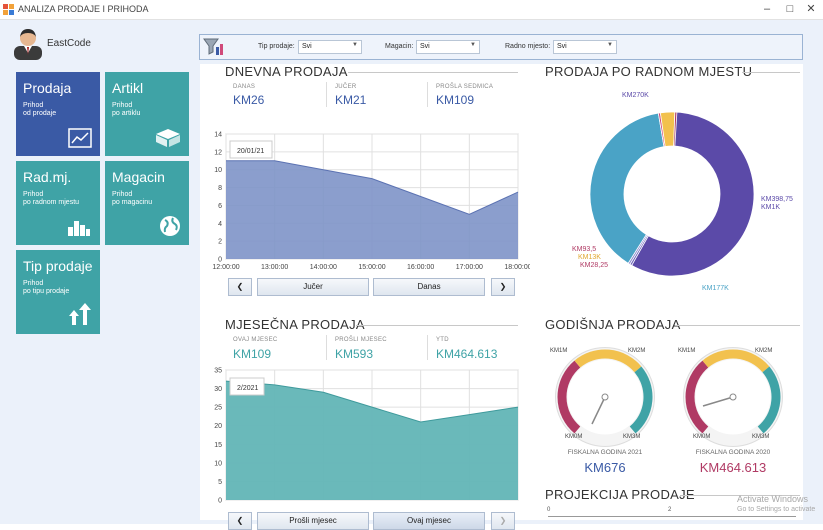  What do you see at coordinates (613, 324) in the screenshot?
I see `godisnja-title: GODIŠNJA PRODAJA` at bounding box center [613, 324].